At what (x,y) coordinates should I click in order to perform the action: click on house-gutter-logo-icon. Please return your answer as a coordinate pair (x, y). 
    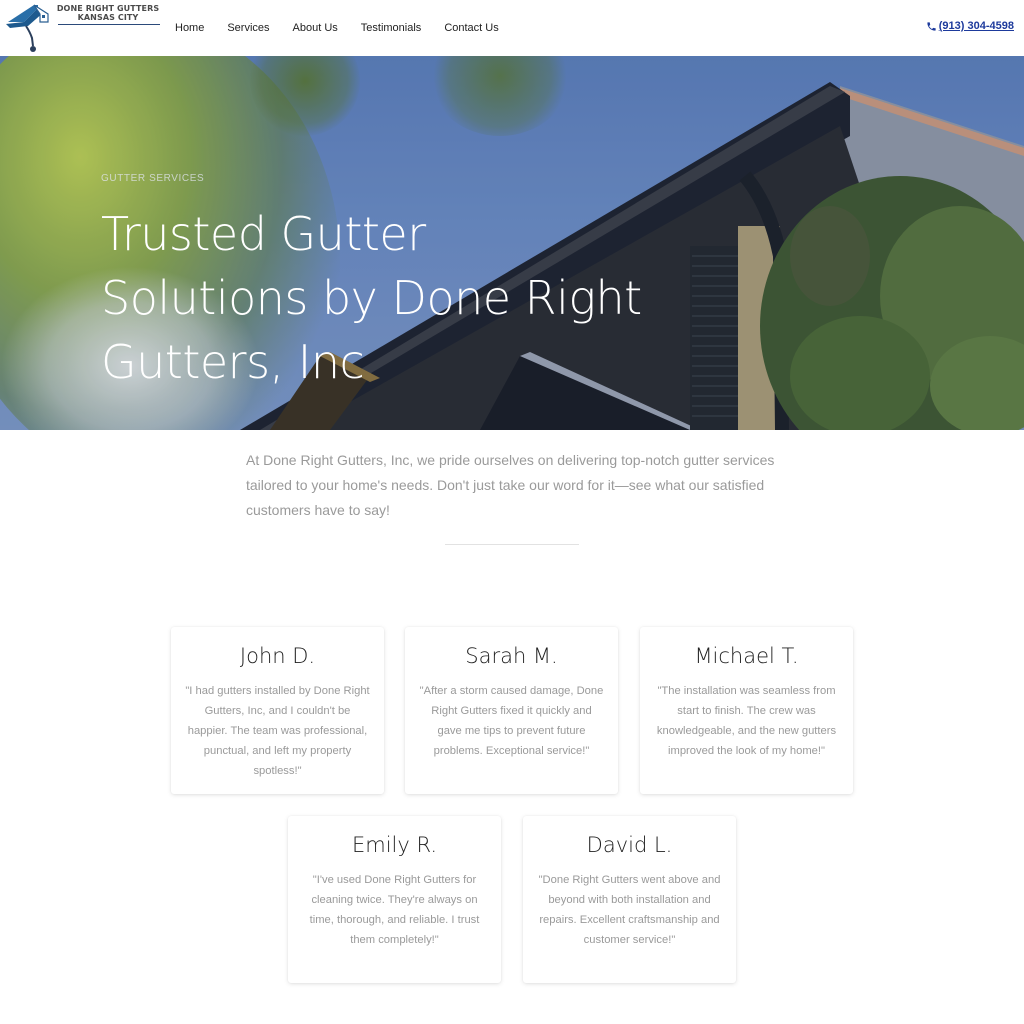
    Looking at the image, I should click on (27, 28).